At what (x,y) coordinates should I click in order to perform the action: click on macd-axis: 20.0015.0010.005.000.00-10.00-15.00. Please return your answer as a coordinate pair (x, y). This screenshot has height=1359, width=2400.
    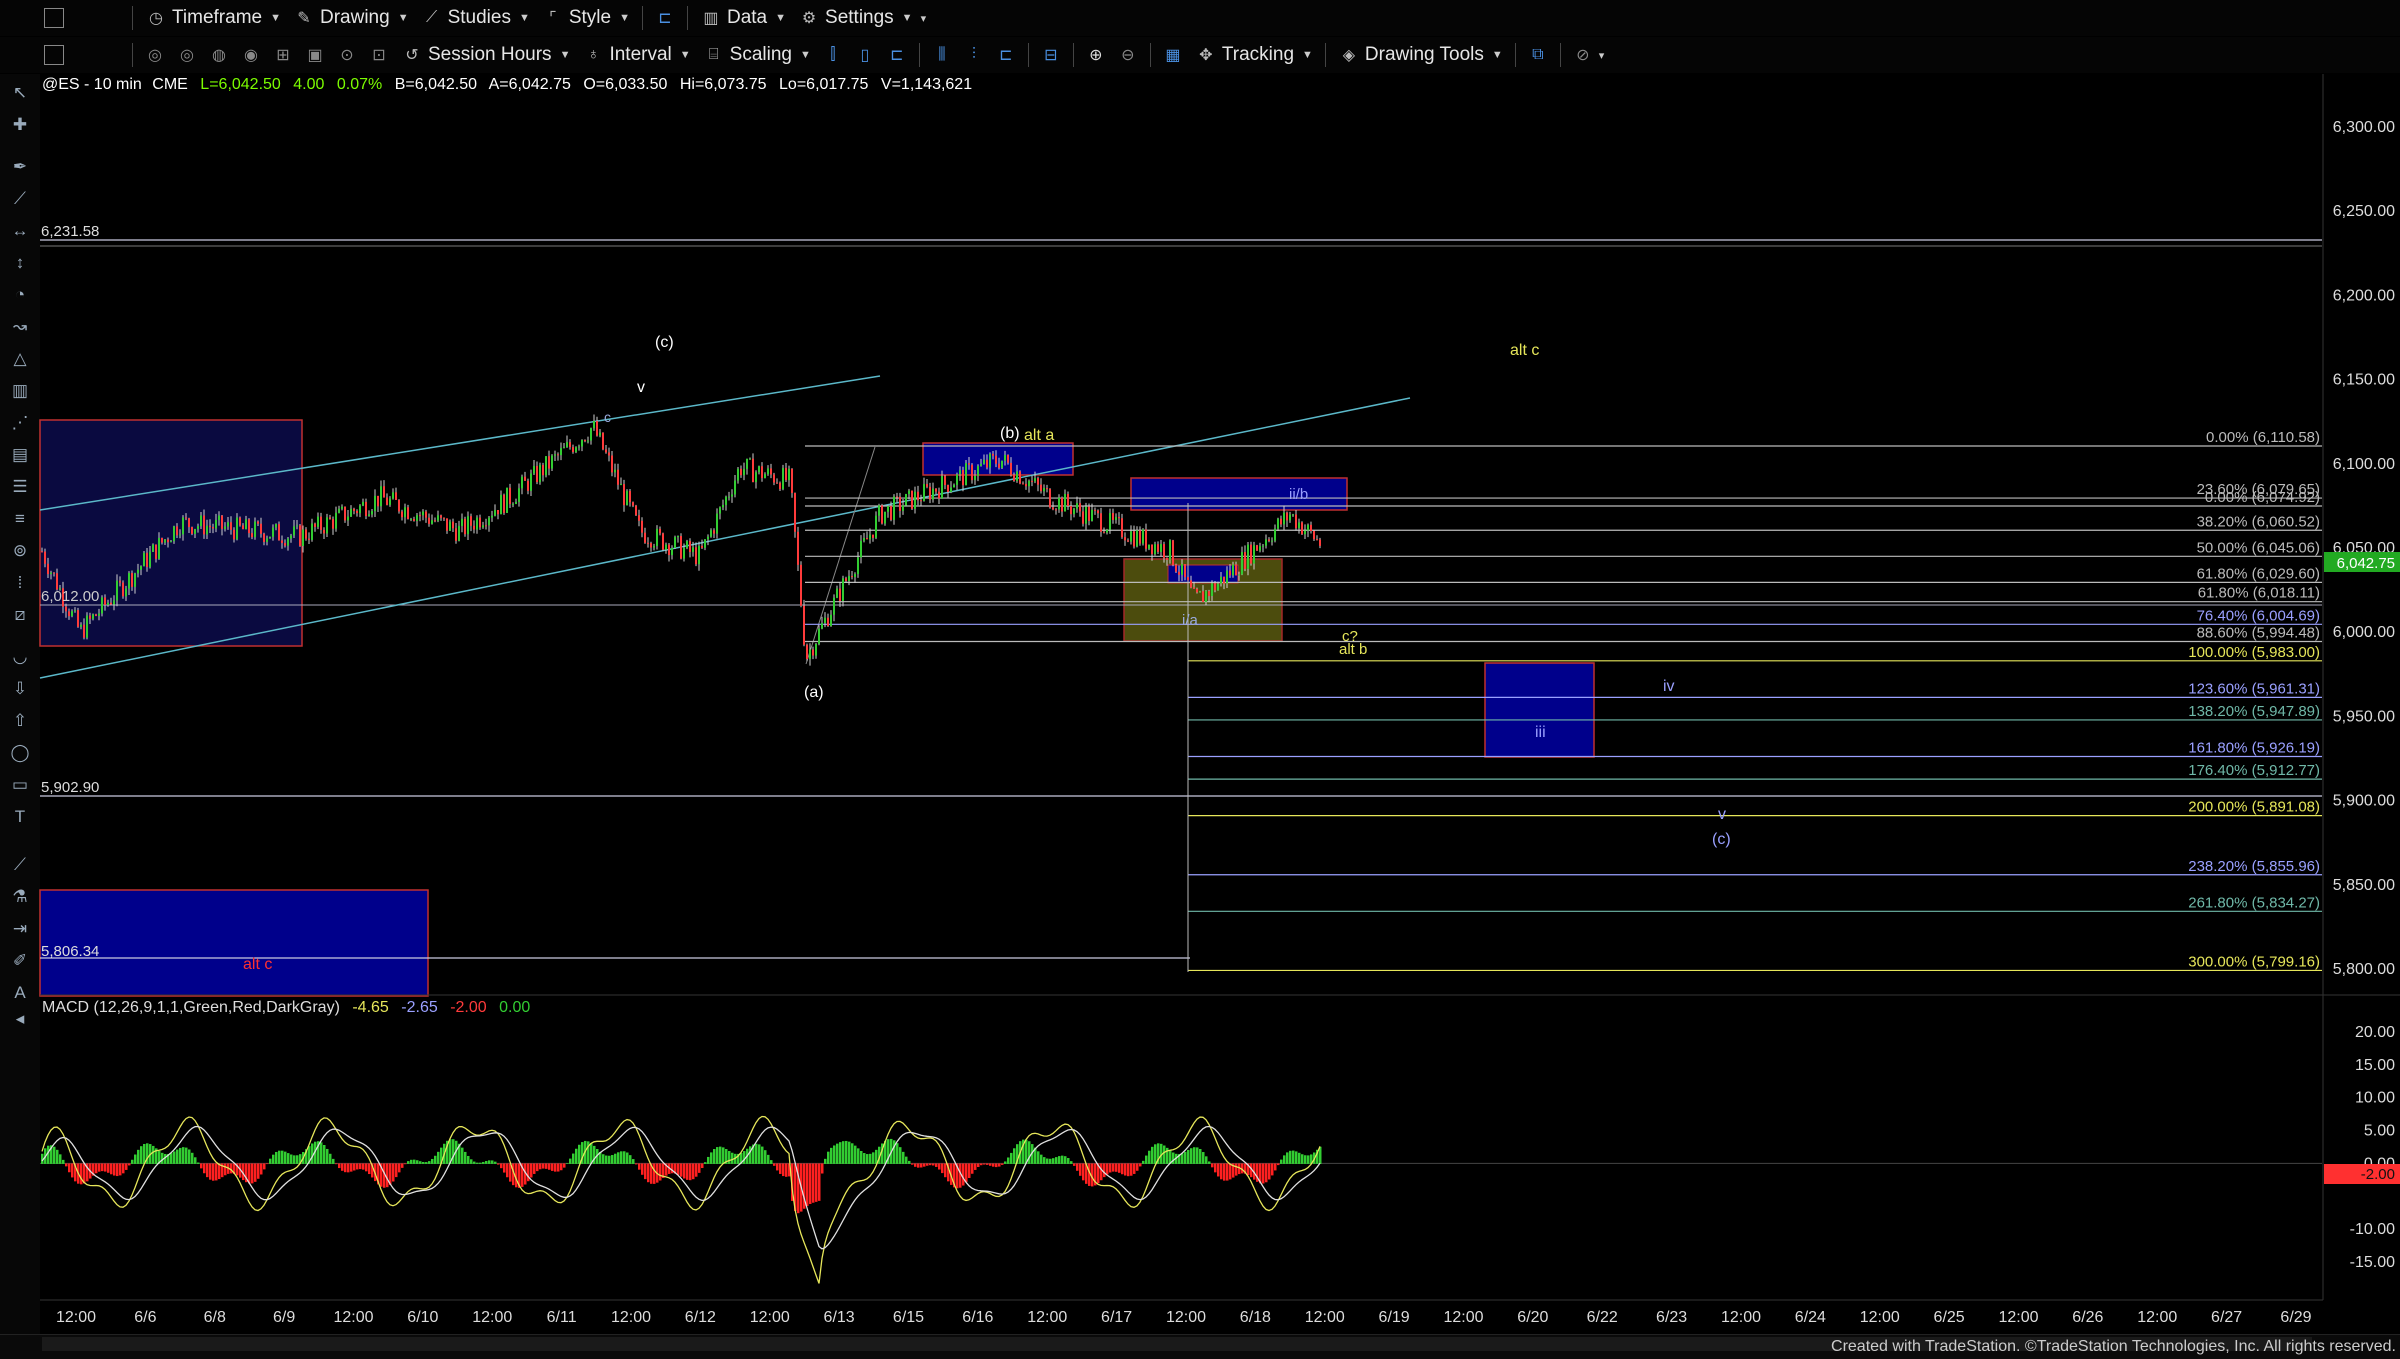
    Looking at the image, I should click on (2372, 1147).